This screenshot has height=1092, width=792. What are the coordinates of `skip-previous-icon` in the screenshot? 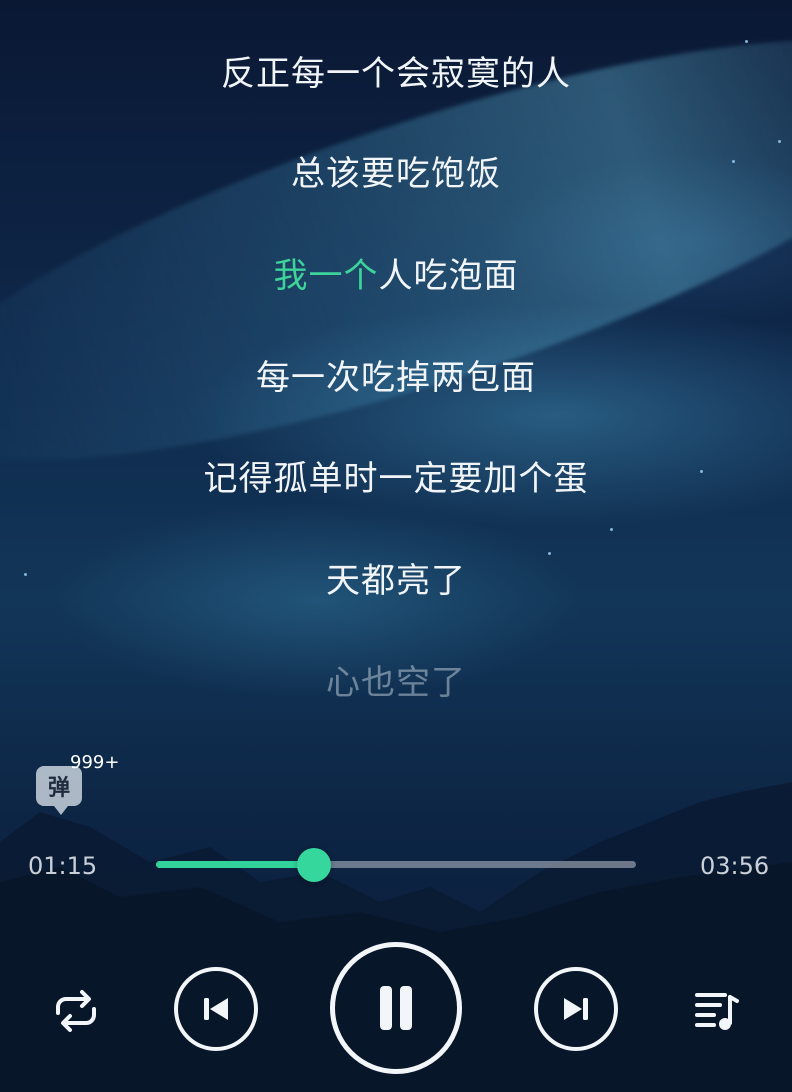 It's located at (216, 1009).